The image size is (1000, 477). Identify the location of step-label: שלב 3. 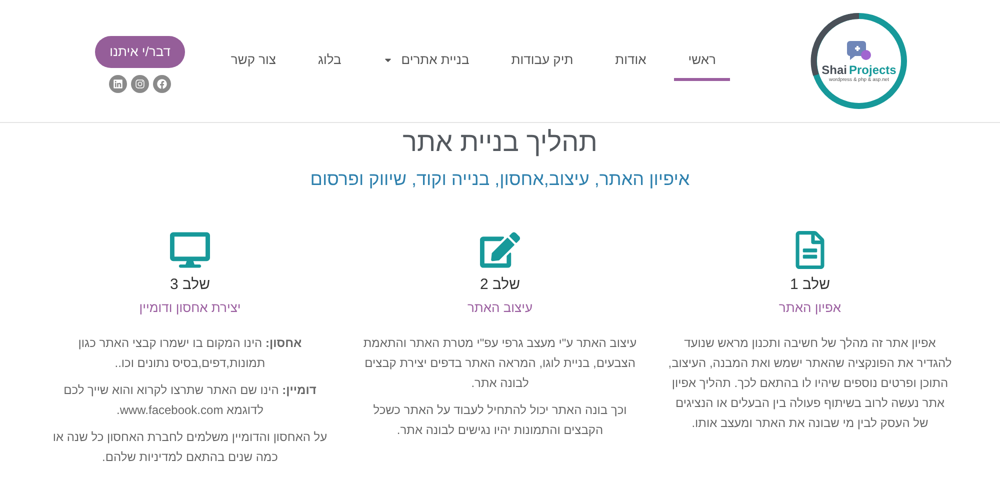
(190, 285).